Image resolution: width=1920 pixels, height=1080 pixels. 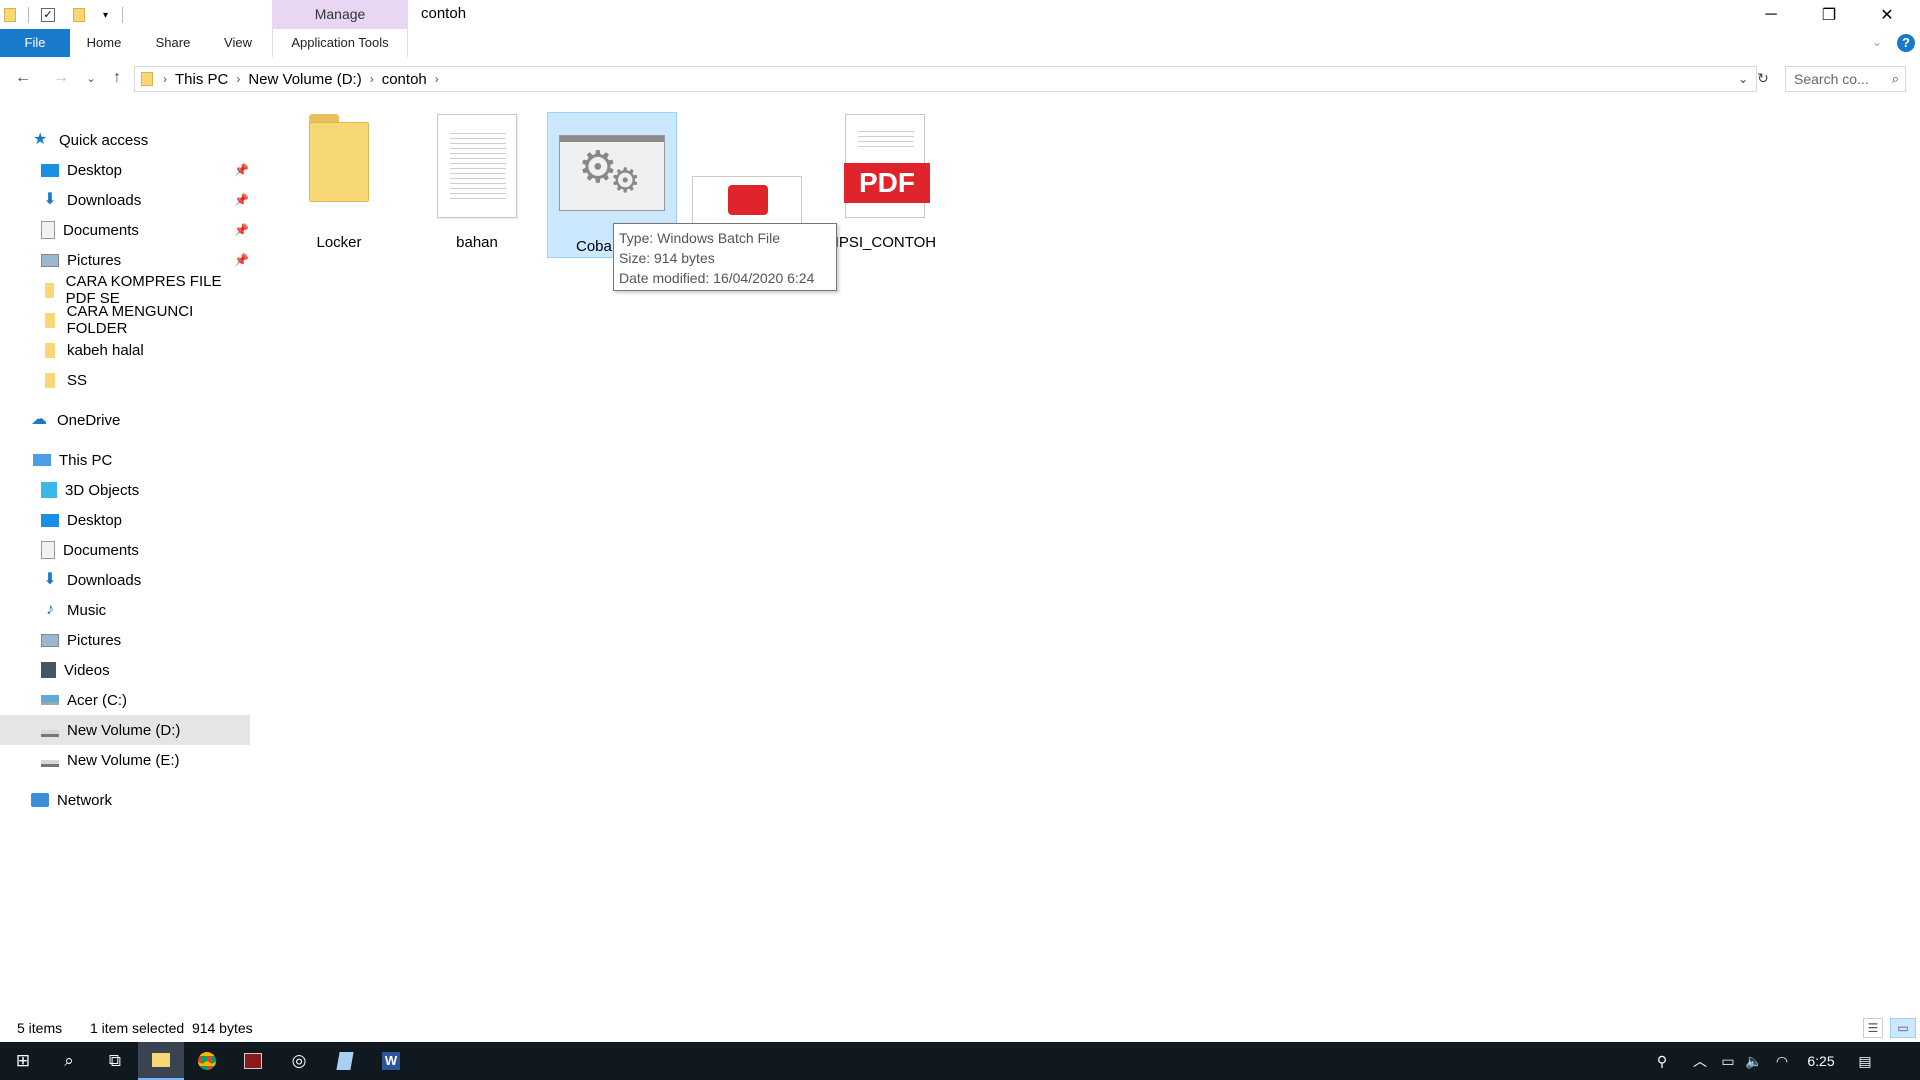 I want to click on battery-icon: ▭, so click(x=1728, y=1061).